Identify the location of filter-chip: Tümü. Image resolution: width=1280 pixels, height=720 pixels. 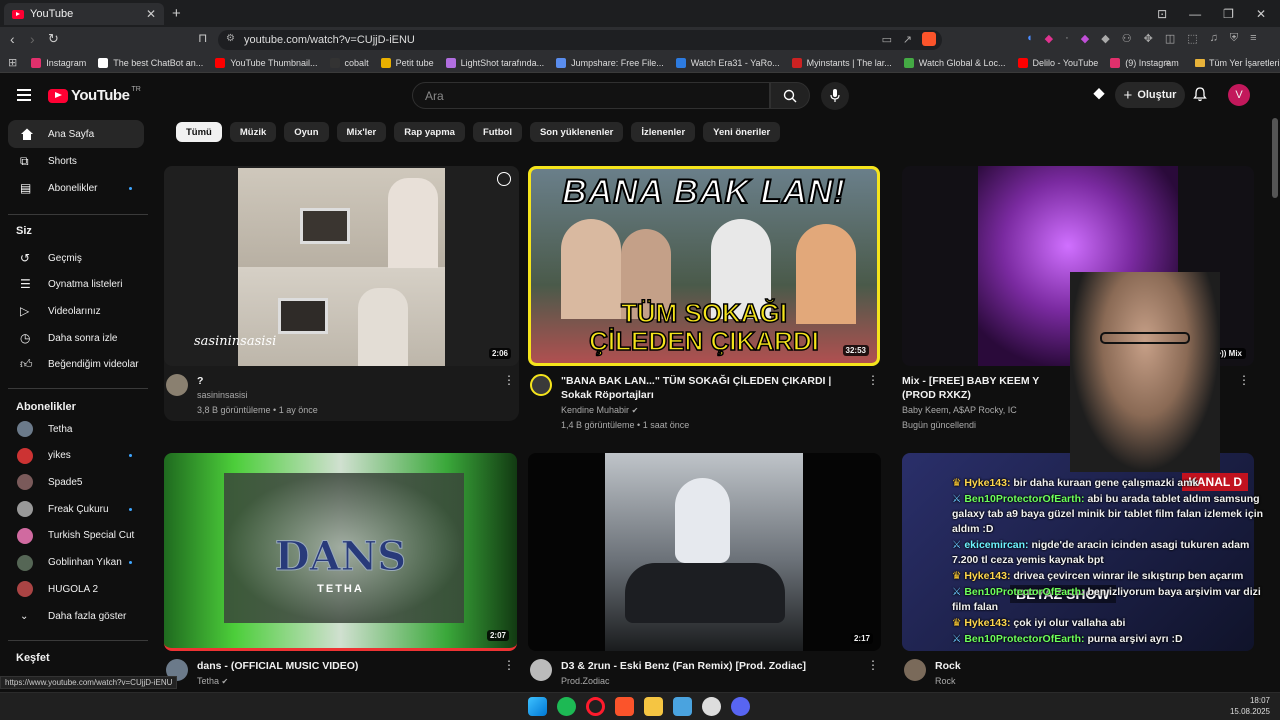
(199, 132).